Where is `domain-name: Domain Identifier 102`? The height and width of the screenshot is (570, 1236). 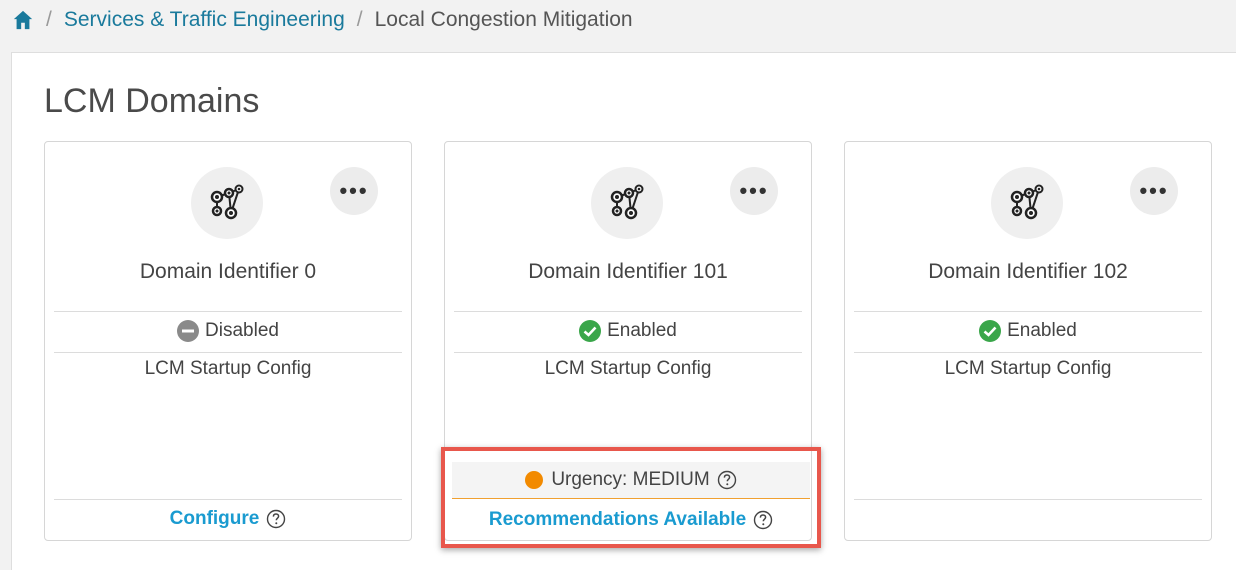
domain-name: Domain Identifier 102 is located at coordinates (1028, 271).